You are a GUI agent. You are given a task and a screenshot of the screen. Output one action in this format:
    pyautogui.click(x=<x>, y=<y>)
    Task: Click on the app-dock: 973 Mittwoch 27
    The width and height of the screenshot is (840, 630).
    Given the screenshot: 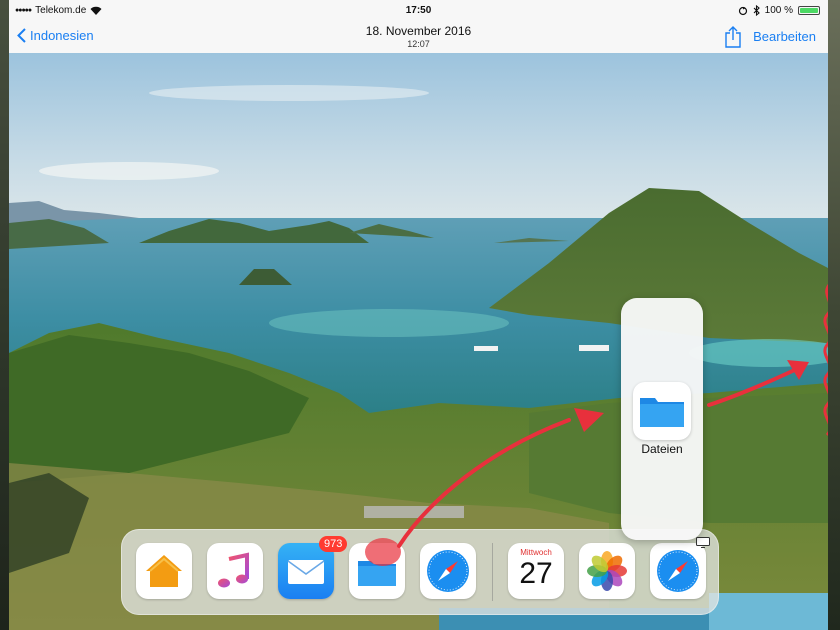 What is the action you would take?
    pyautogui.click(x=420, y=572)
    